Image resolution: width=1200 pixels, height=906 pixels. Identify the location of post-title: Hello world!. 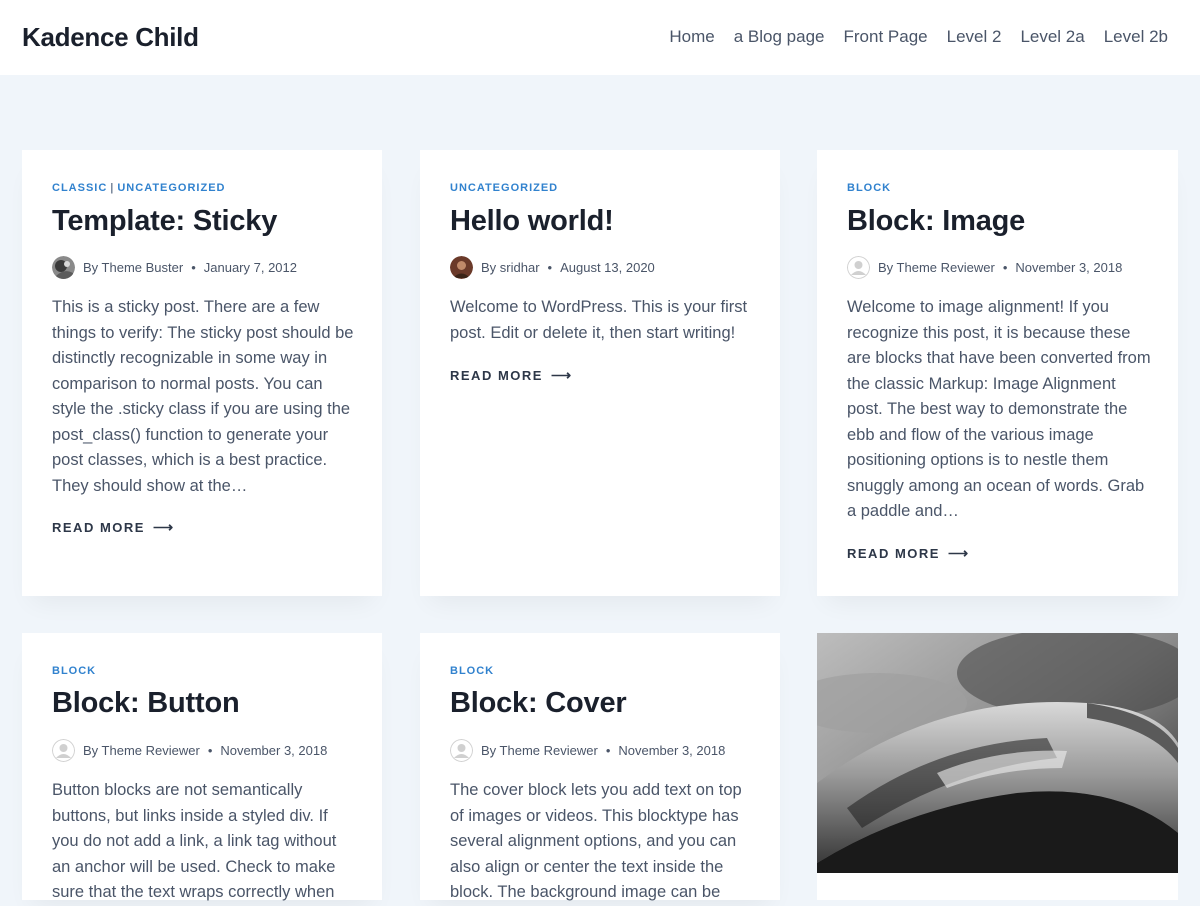
(532, 221).